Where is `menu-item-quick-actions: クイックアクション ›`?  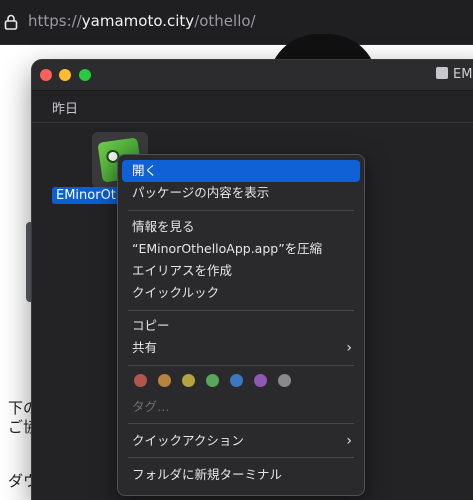 menu-item-quick-actions: クイックアクション › is located at coordinates (241, 441).